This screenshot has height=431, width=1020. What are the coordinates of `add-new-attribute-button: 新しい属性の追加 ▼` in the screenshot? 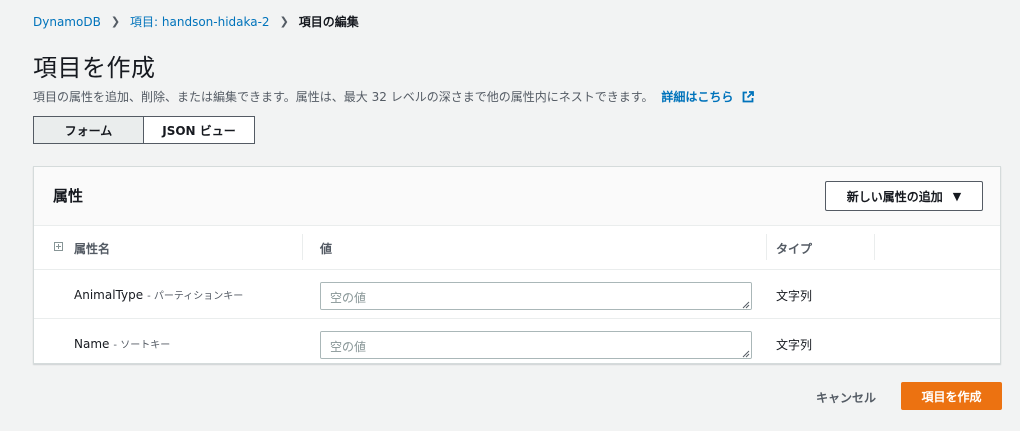 It's located at (904, 196).